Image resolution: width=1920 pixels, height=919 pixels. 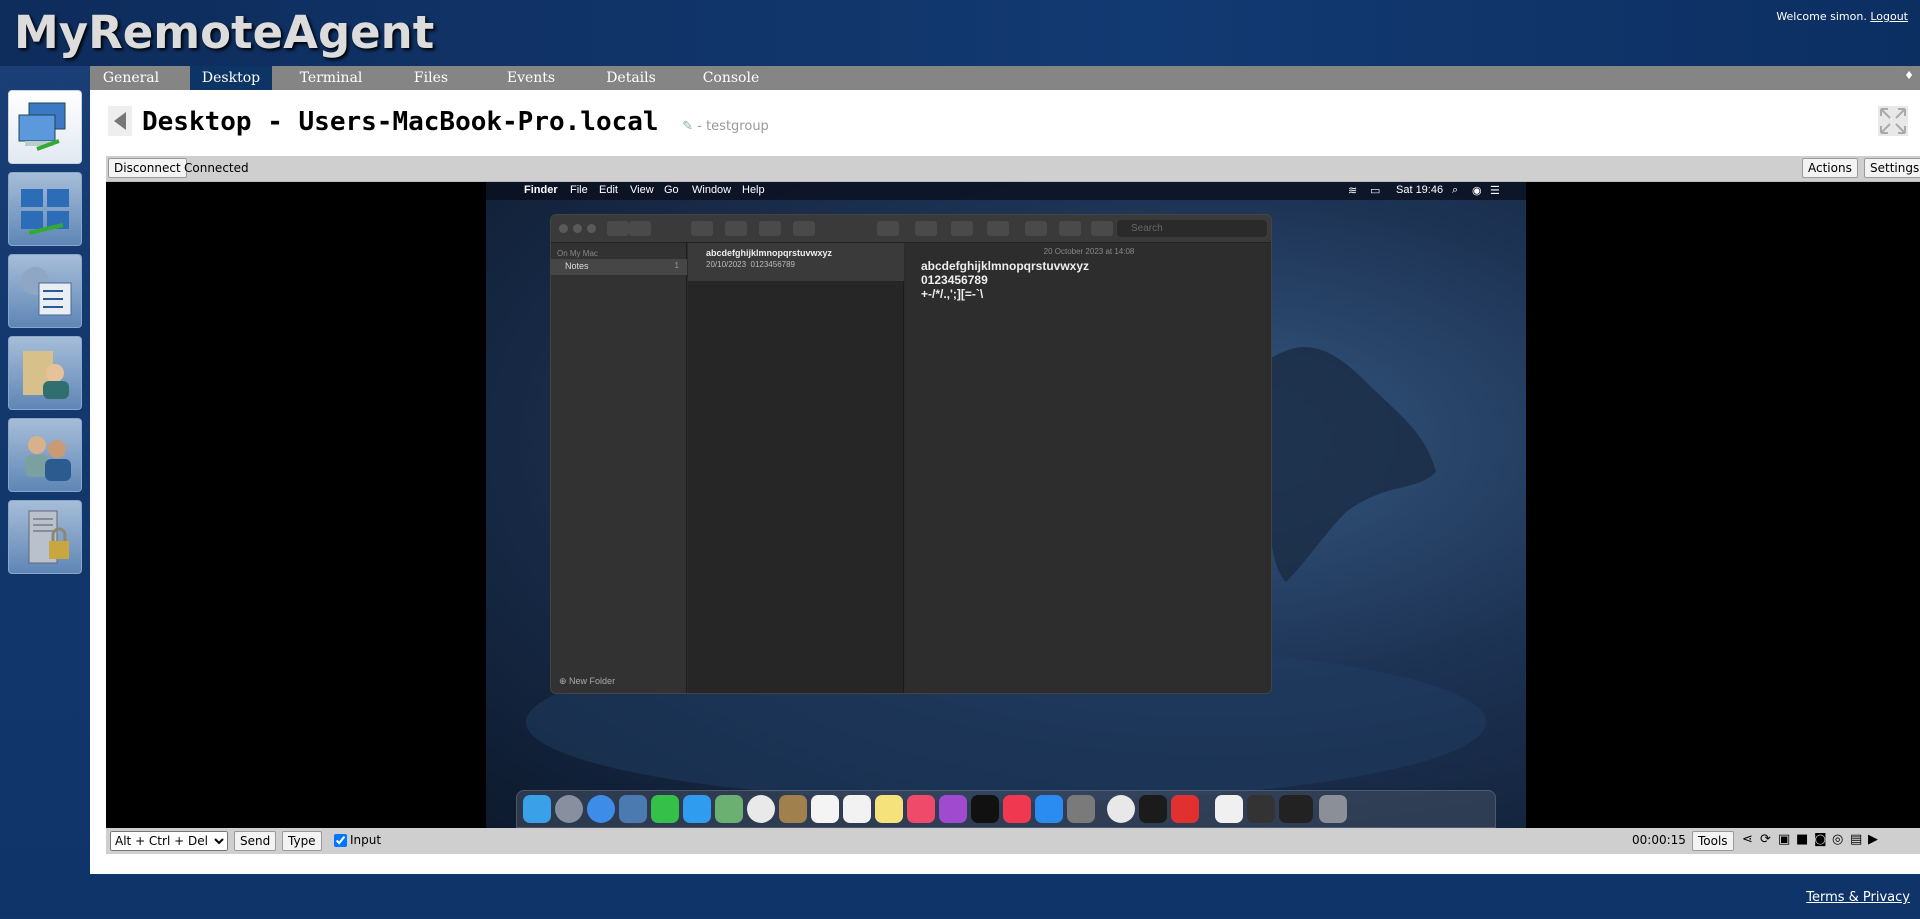 What do you see at coordinates (753, 190) in the screenshot?
I see `menu-help: Help` at bounding box center [753, 190].